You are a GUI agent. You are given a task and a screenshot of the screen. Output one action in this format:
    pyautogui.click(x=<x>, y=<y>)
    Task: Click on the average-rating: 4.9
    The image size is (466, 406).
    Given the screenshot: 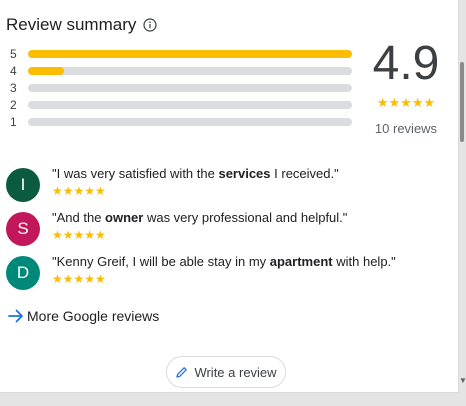 What is the action you would take?
    pyautogui.click(x=406, y=63)
    